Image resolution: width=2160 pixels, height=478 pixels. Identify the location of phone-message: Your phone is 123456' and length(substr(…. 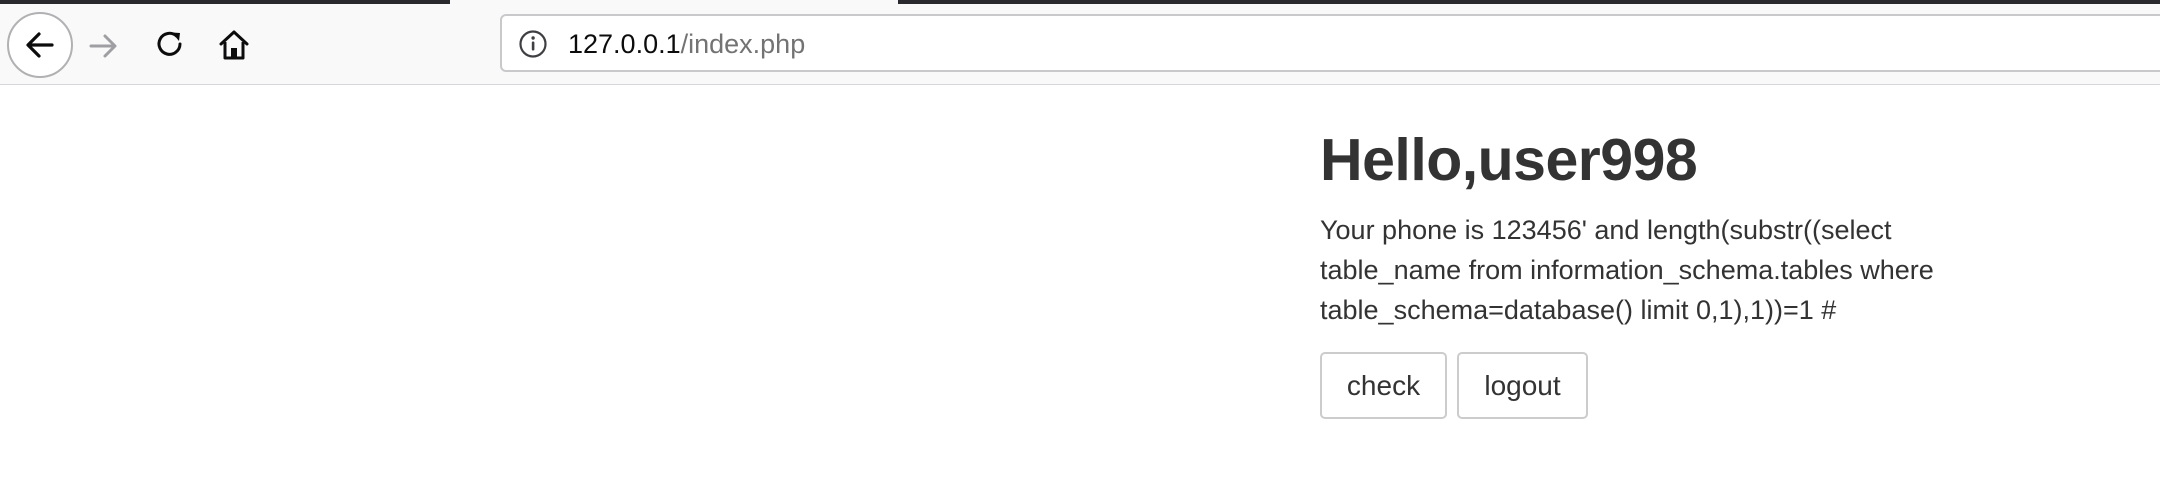
(1627, 270).